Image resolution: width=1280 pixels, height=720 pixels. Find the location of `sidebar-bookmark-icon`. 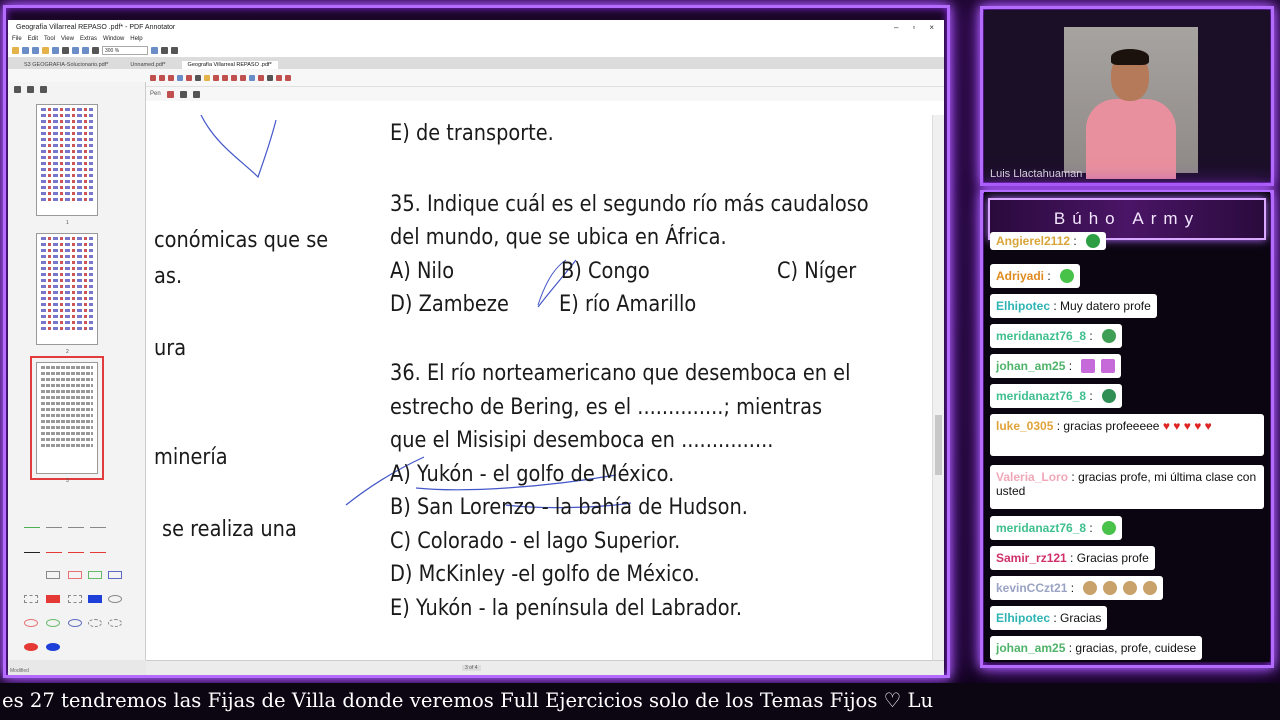

sidebar-bookmark-icon is located at coordinates (30, 89).